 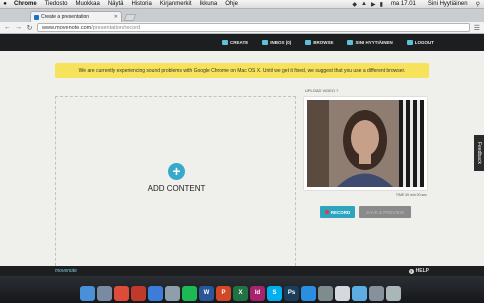 What do you see at coordinates (479, 153) in the screenshot?
I see `feedback-tab: Feedback` at bounding box center [479, 153].